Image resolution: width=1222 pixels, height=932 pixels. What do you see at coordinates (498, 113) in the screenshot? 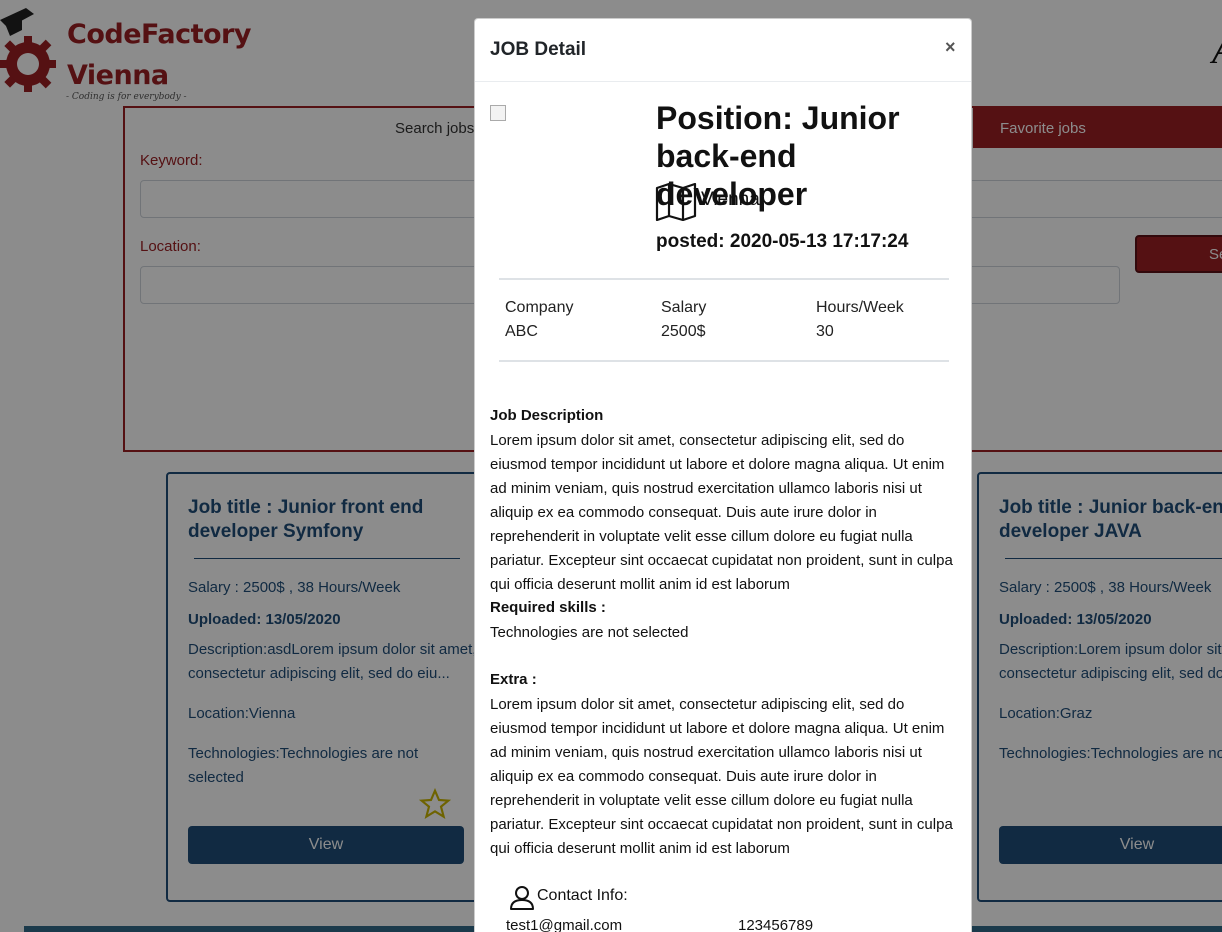
I see `job-image-placeholder` at bounding box center [498, 113].